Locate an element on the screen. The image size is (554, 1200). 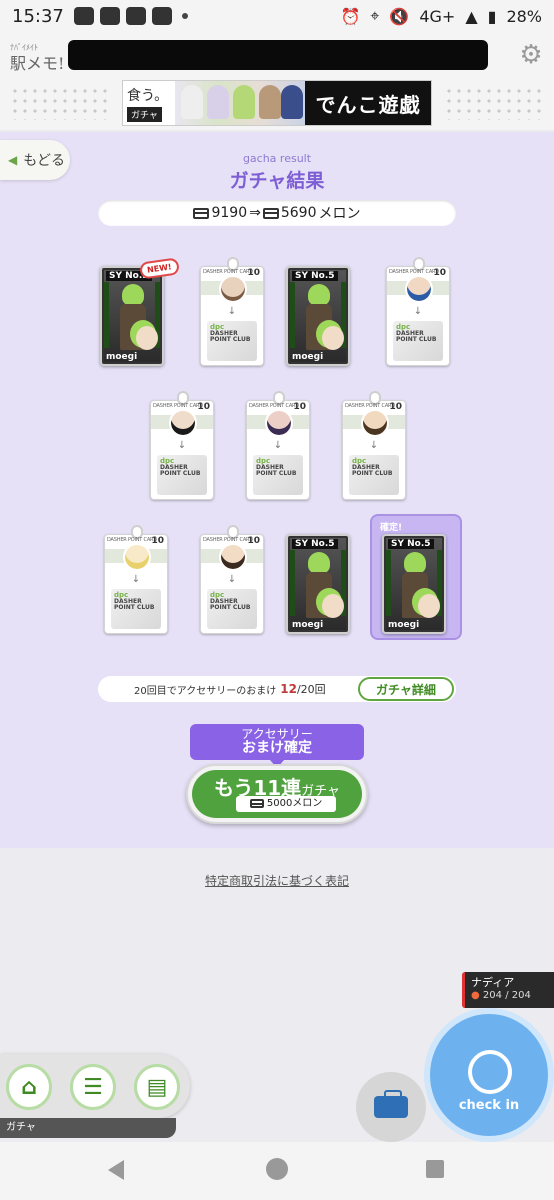
guaranteed-badge: 確定! is located at coordinates (391, 528).